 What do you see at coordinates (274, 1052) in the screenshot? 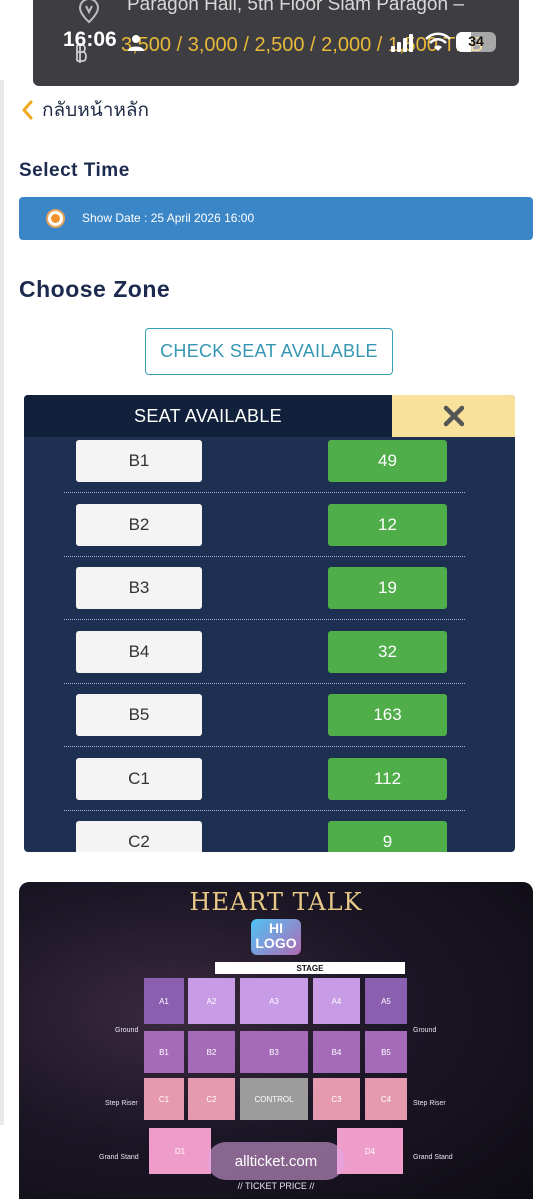
I see `zone-b3: B3` at bounding box center [274, 1052].